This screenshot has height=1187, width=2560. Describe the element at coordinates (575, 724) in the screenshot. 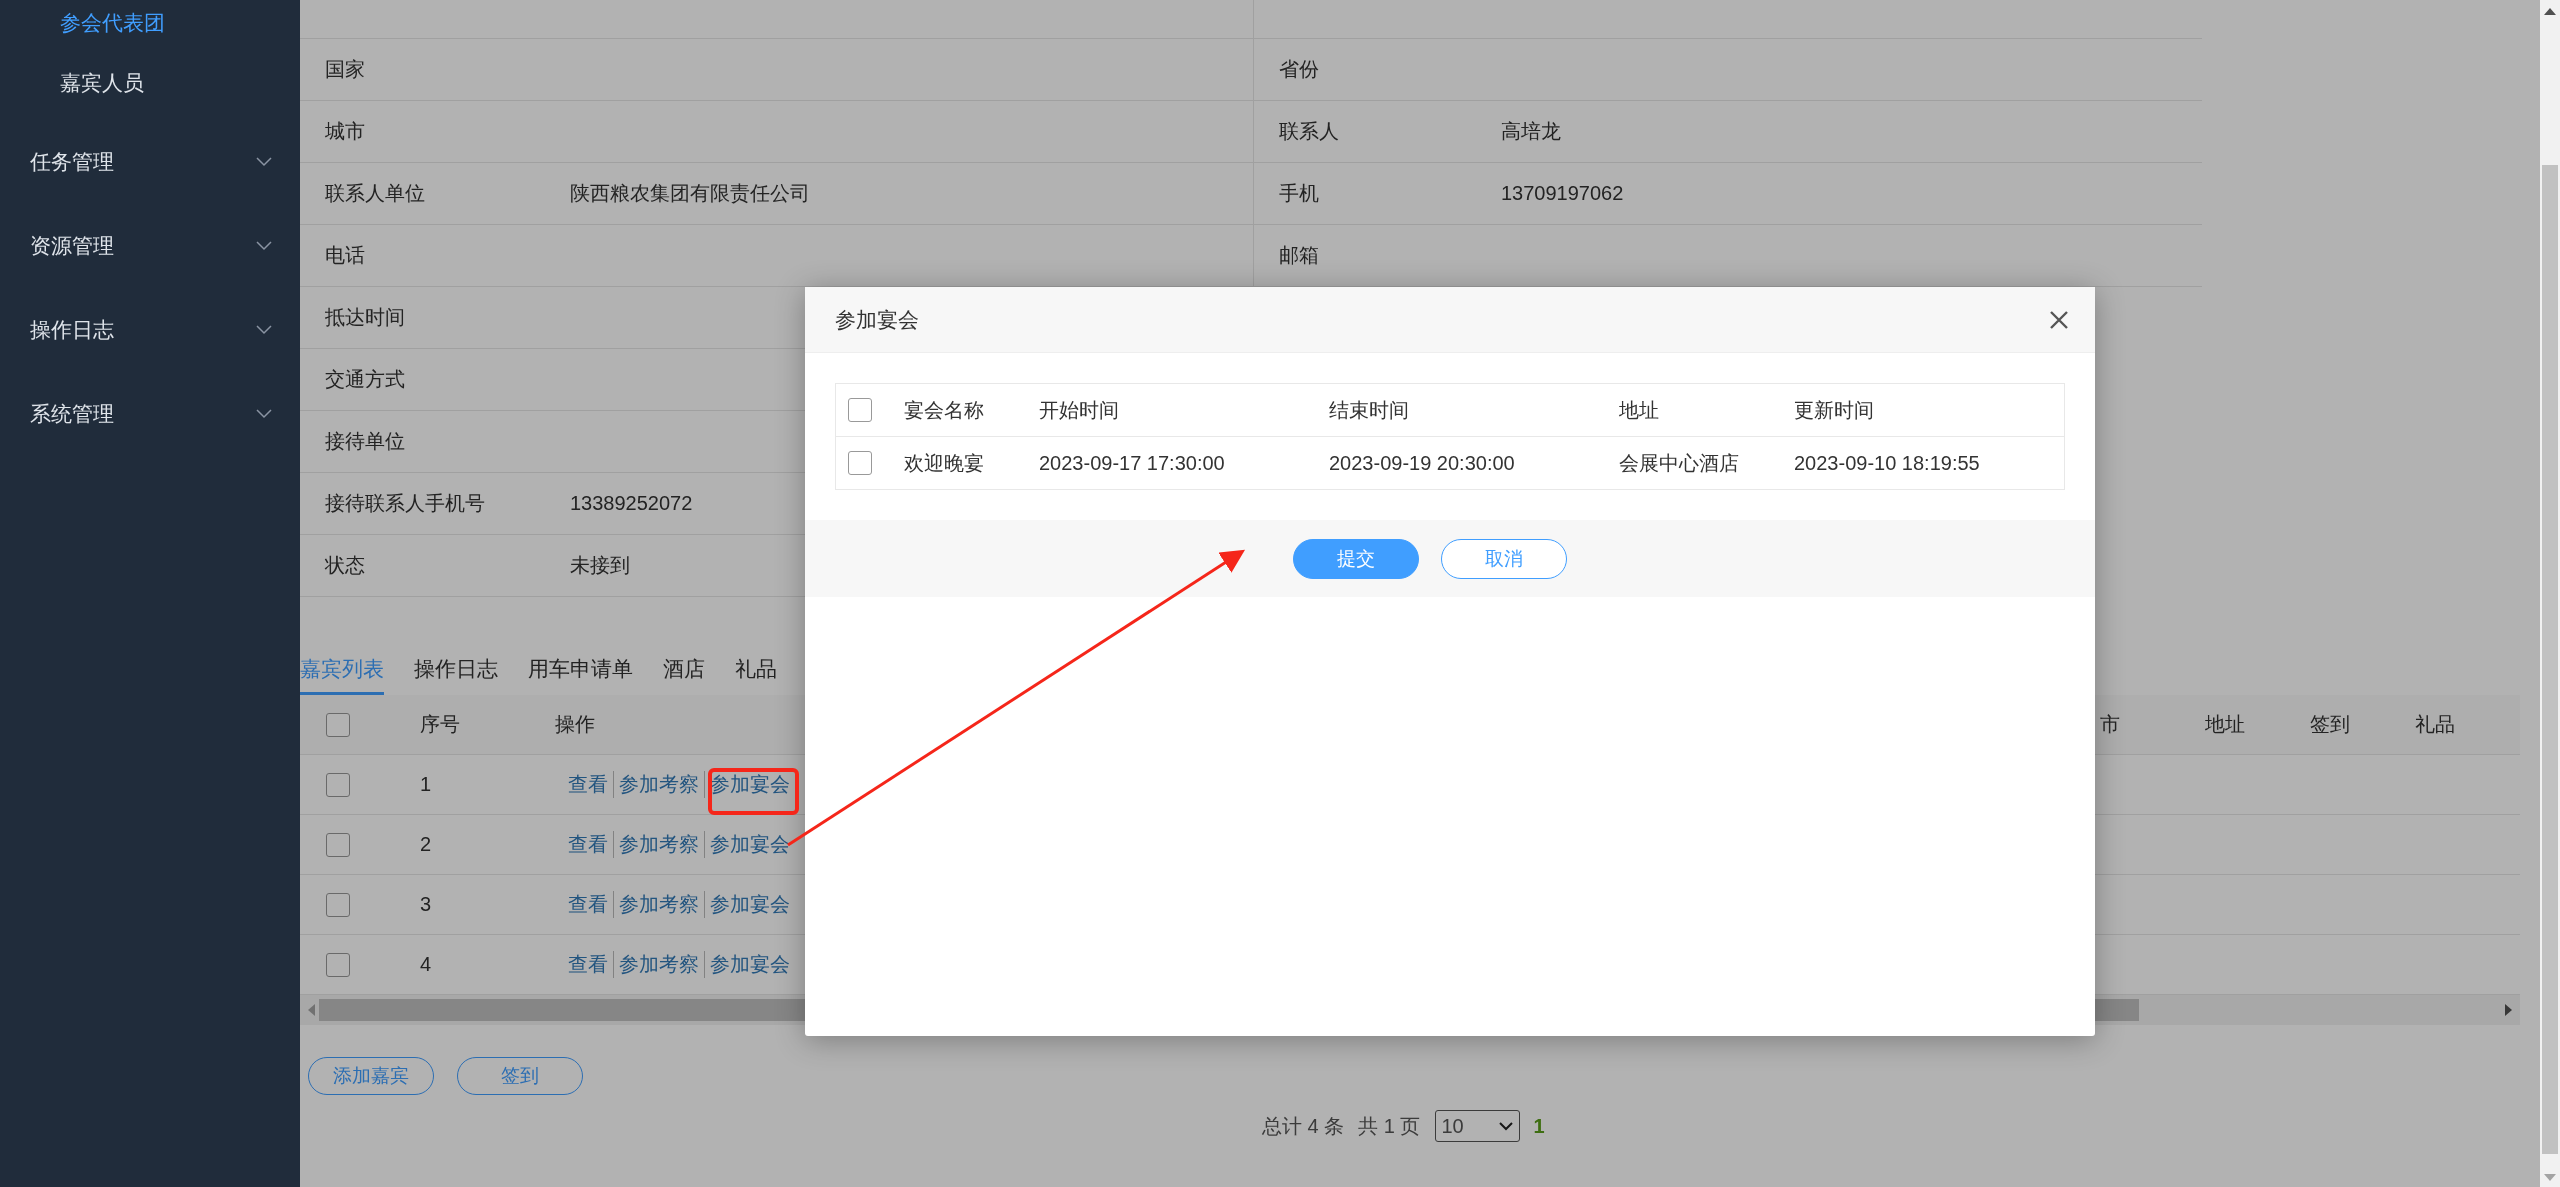

I see `column-header: 操作` at that location.